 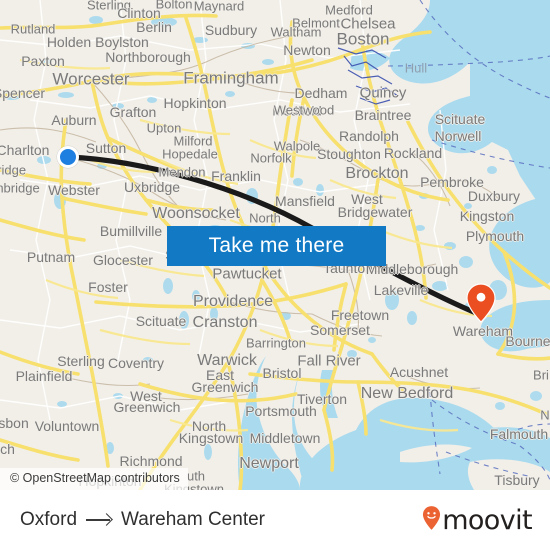 I want to click on cta-label: Take me there, so click(x=276, y=245).